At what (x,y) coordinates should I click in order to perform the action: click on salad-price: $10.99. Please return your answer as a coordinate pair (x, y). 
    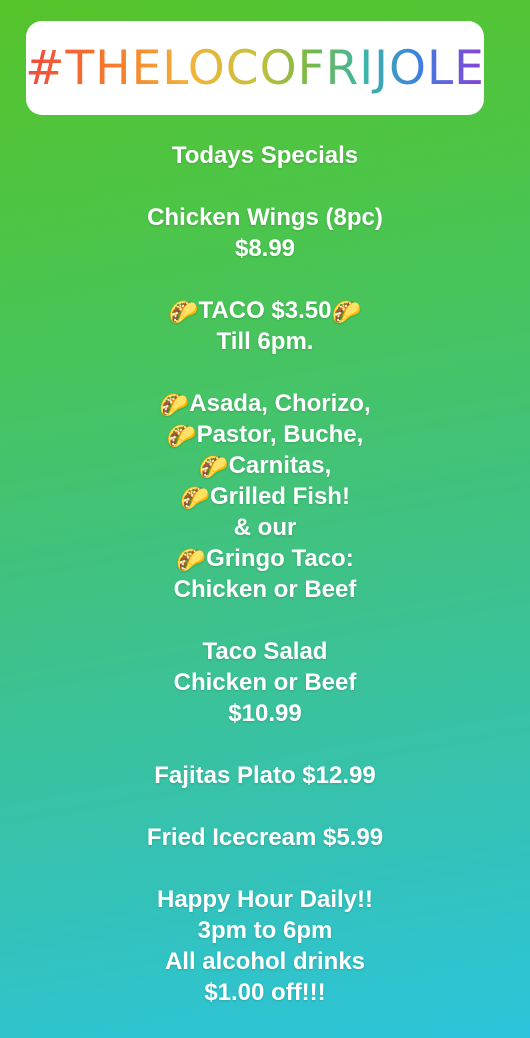
    Looking at the image, I should click on (265, 713).